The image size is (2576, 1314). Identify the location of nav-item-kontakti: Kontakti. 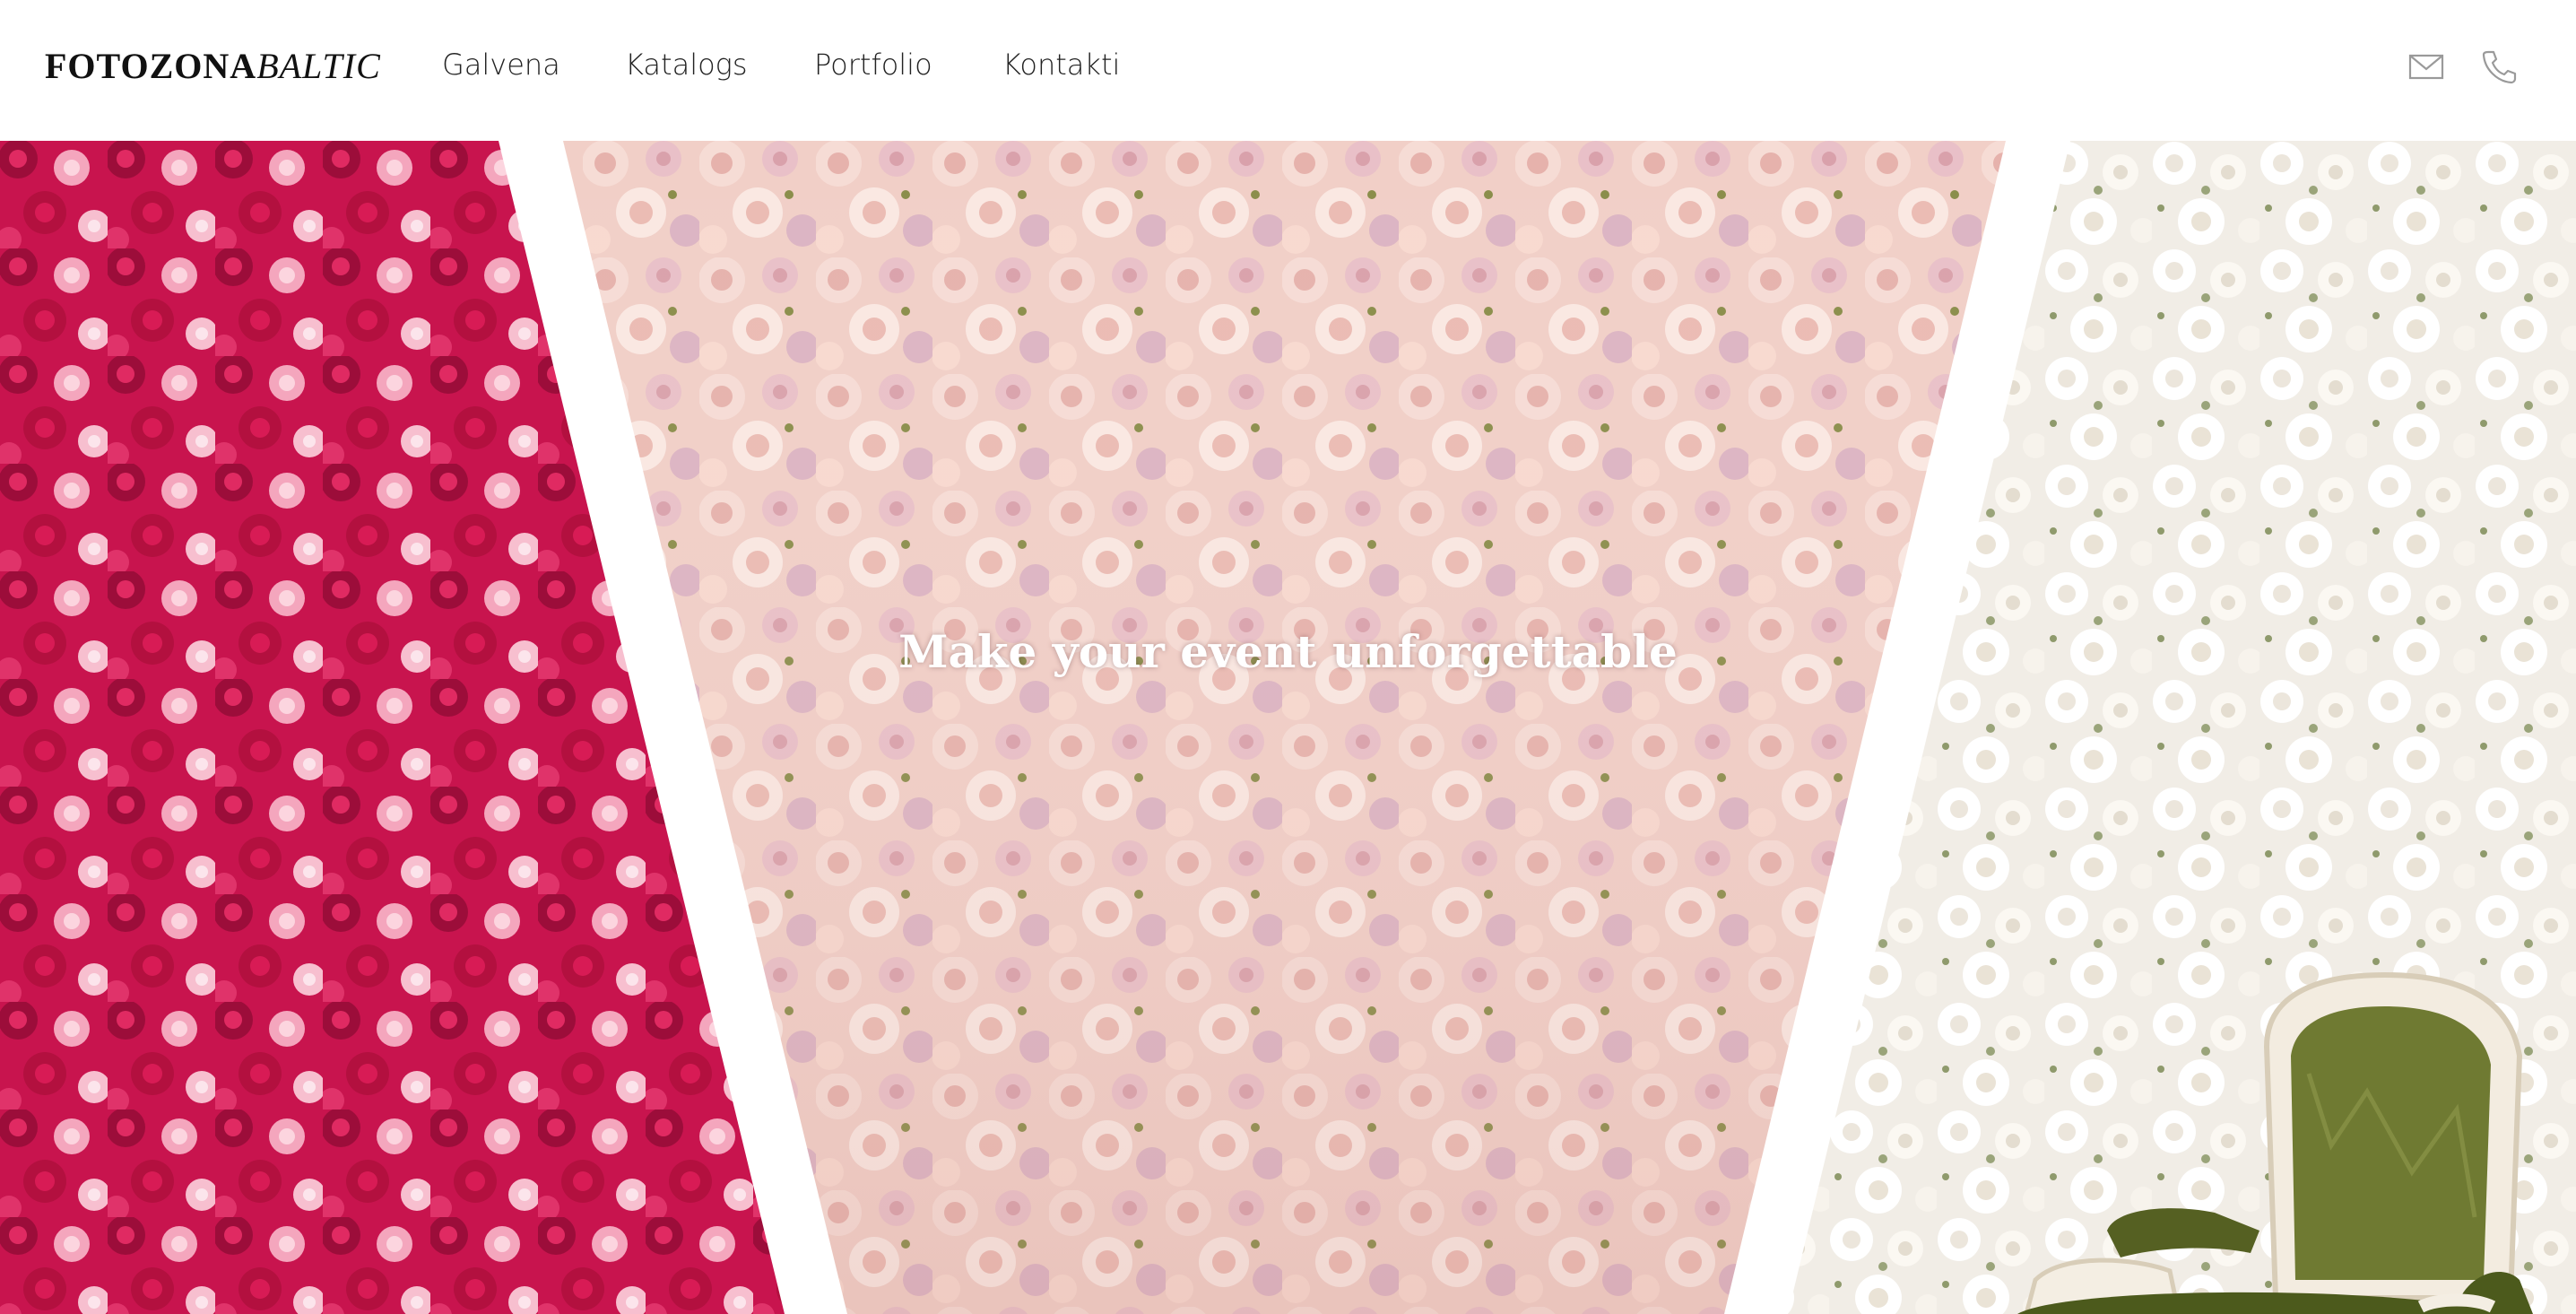
(1061, 65).